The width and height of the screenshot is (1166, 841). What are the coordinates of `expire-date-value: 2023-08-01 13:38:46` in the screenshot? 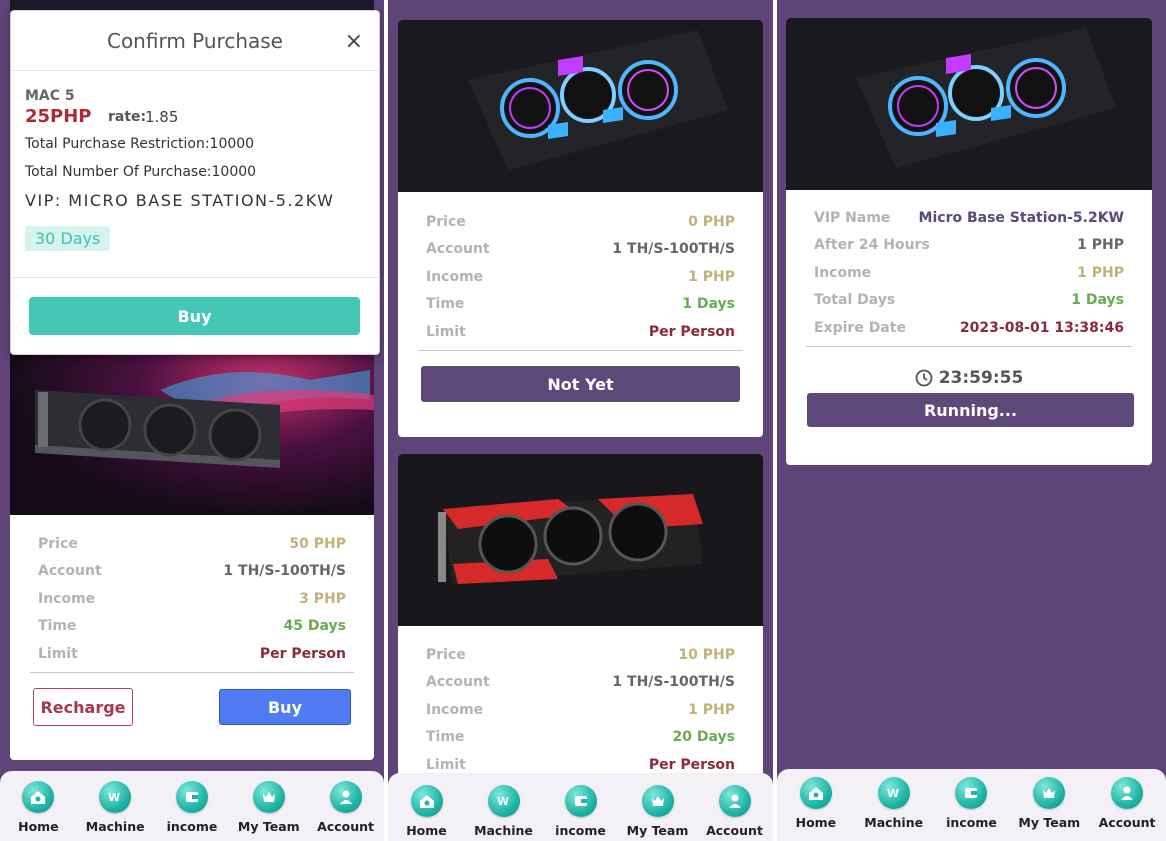 It's located at (1041, 327).